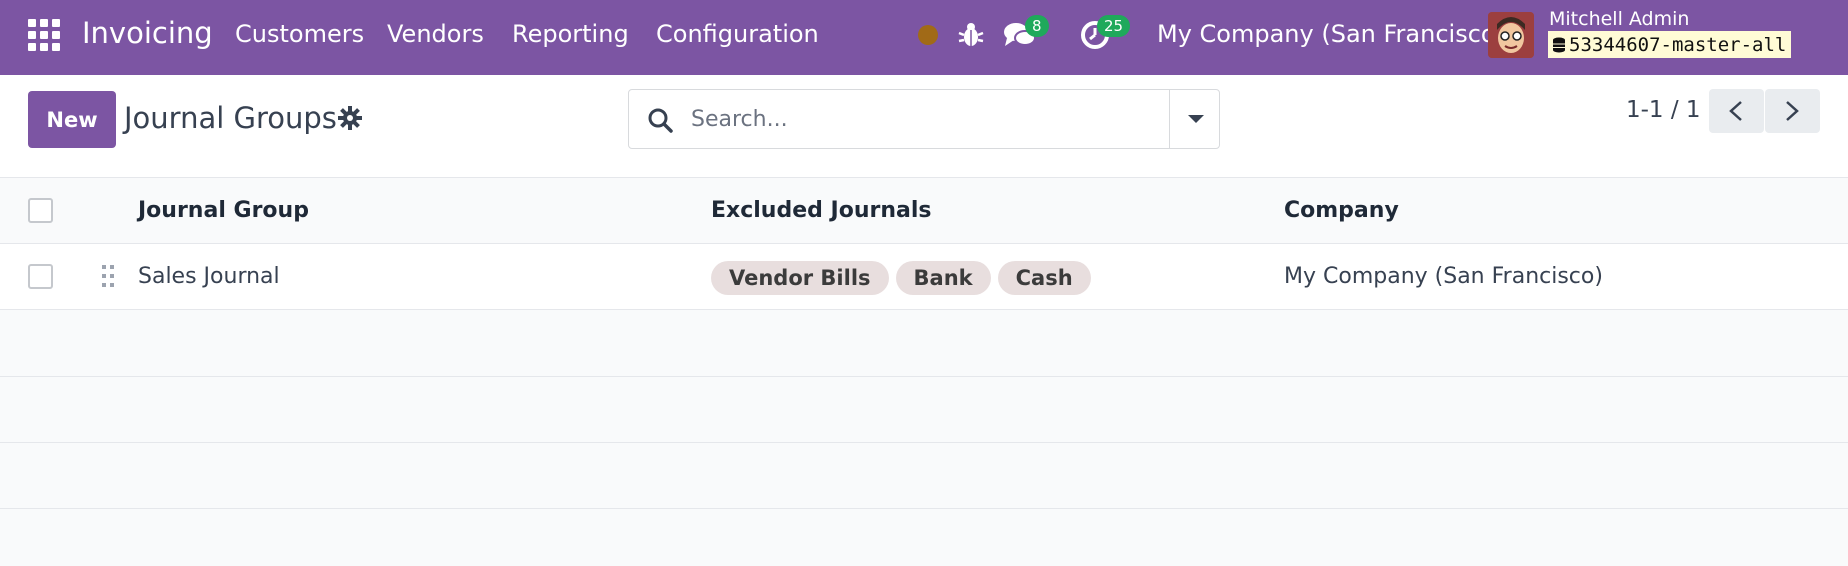 This screenshot has width=1848, height=566. Describe the element at coordinates (108, 278) in the screenshot. I see `drag-handle-icon` at that location.